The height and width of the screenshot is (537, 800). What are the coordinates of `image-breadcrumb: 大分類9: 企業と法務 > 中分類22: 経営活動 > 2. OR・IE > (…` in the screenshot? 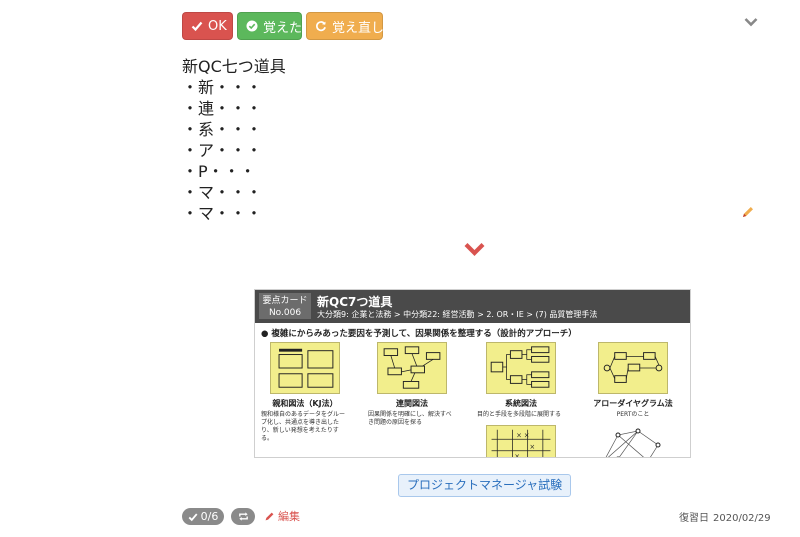 It's located at (457, 314).